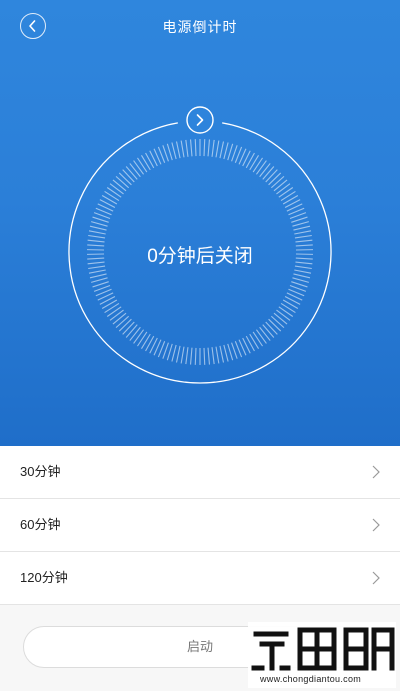 The image size is (400, 691). What do you see at coordinates (200, 256) in the screenshot?
I see `countdown-status: 0分钟后关闭` at bounding box center [200, 256].